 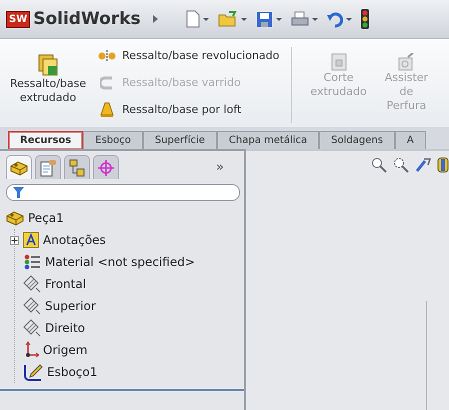 I want to click on tree-item: Superior, so click(x=70, y=306).